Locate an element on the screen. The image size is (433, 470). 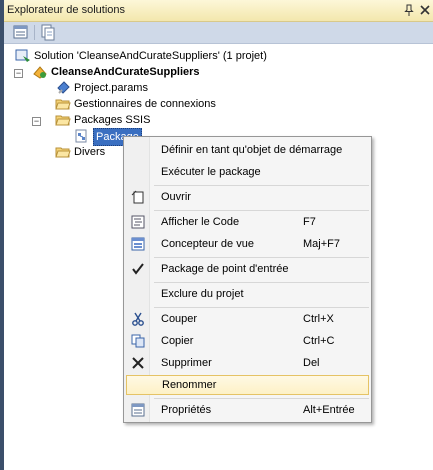
menu-item-properties: Propriétés Alt+Entrée is located at coordinates (247, 410).